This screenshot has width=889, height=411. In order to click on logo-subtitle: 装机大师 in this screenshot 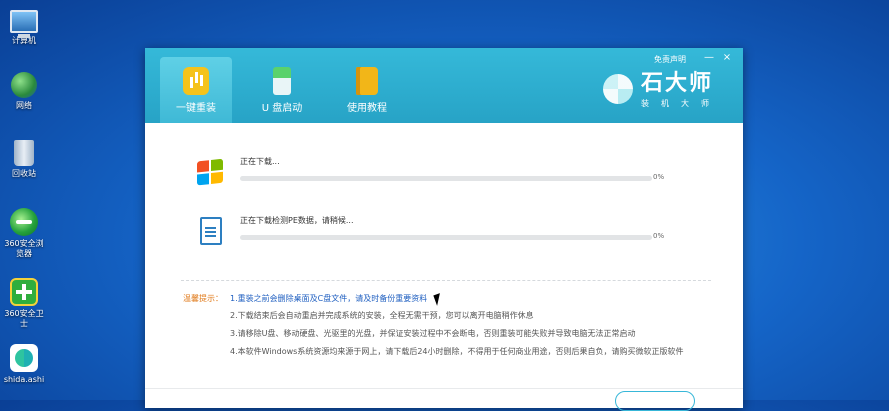, I will do `click(681, 103)`.